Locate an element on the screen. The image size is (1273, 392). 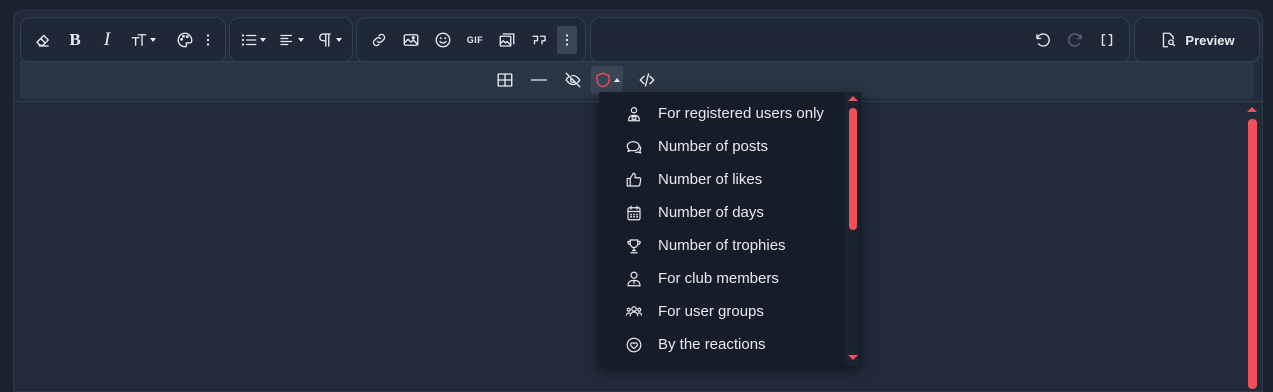
list-icon is located at coordinates (249, 40).